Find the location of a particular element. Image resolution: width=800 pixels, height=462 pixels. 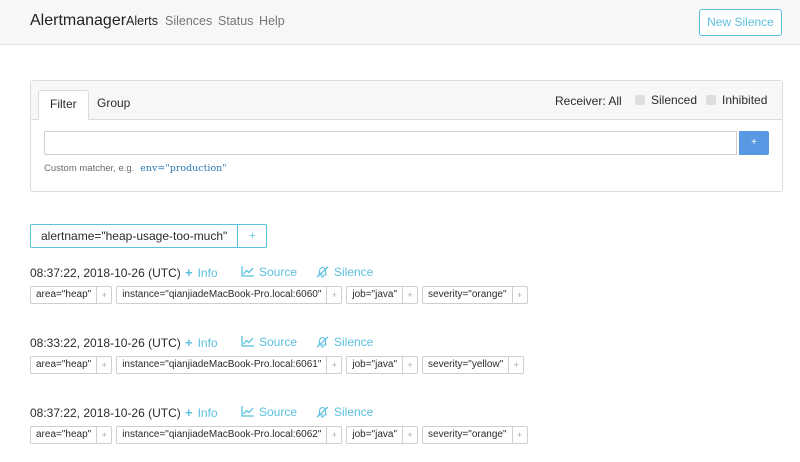

matcher-input is located at coordinates (390, 143).